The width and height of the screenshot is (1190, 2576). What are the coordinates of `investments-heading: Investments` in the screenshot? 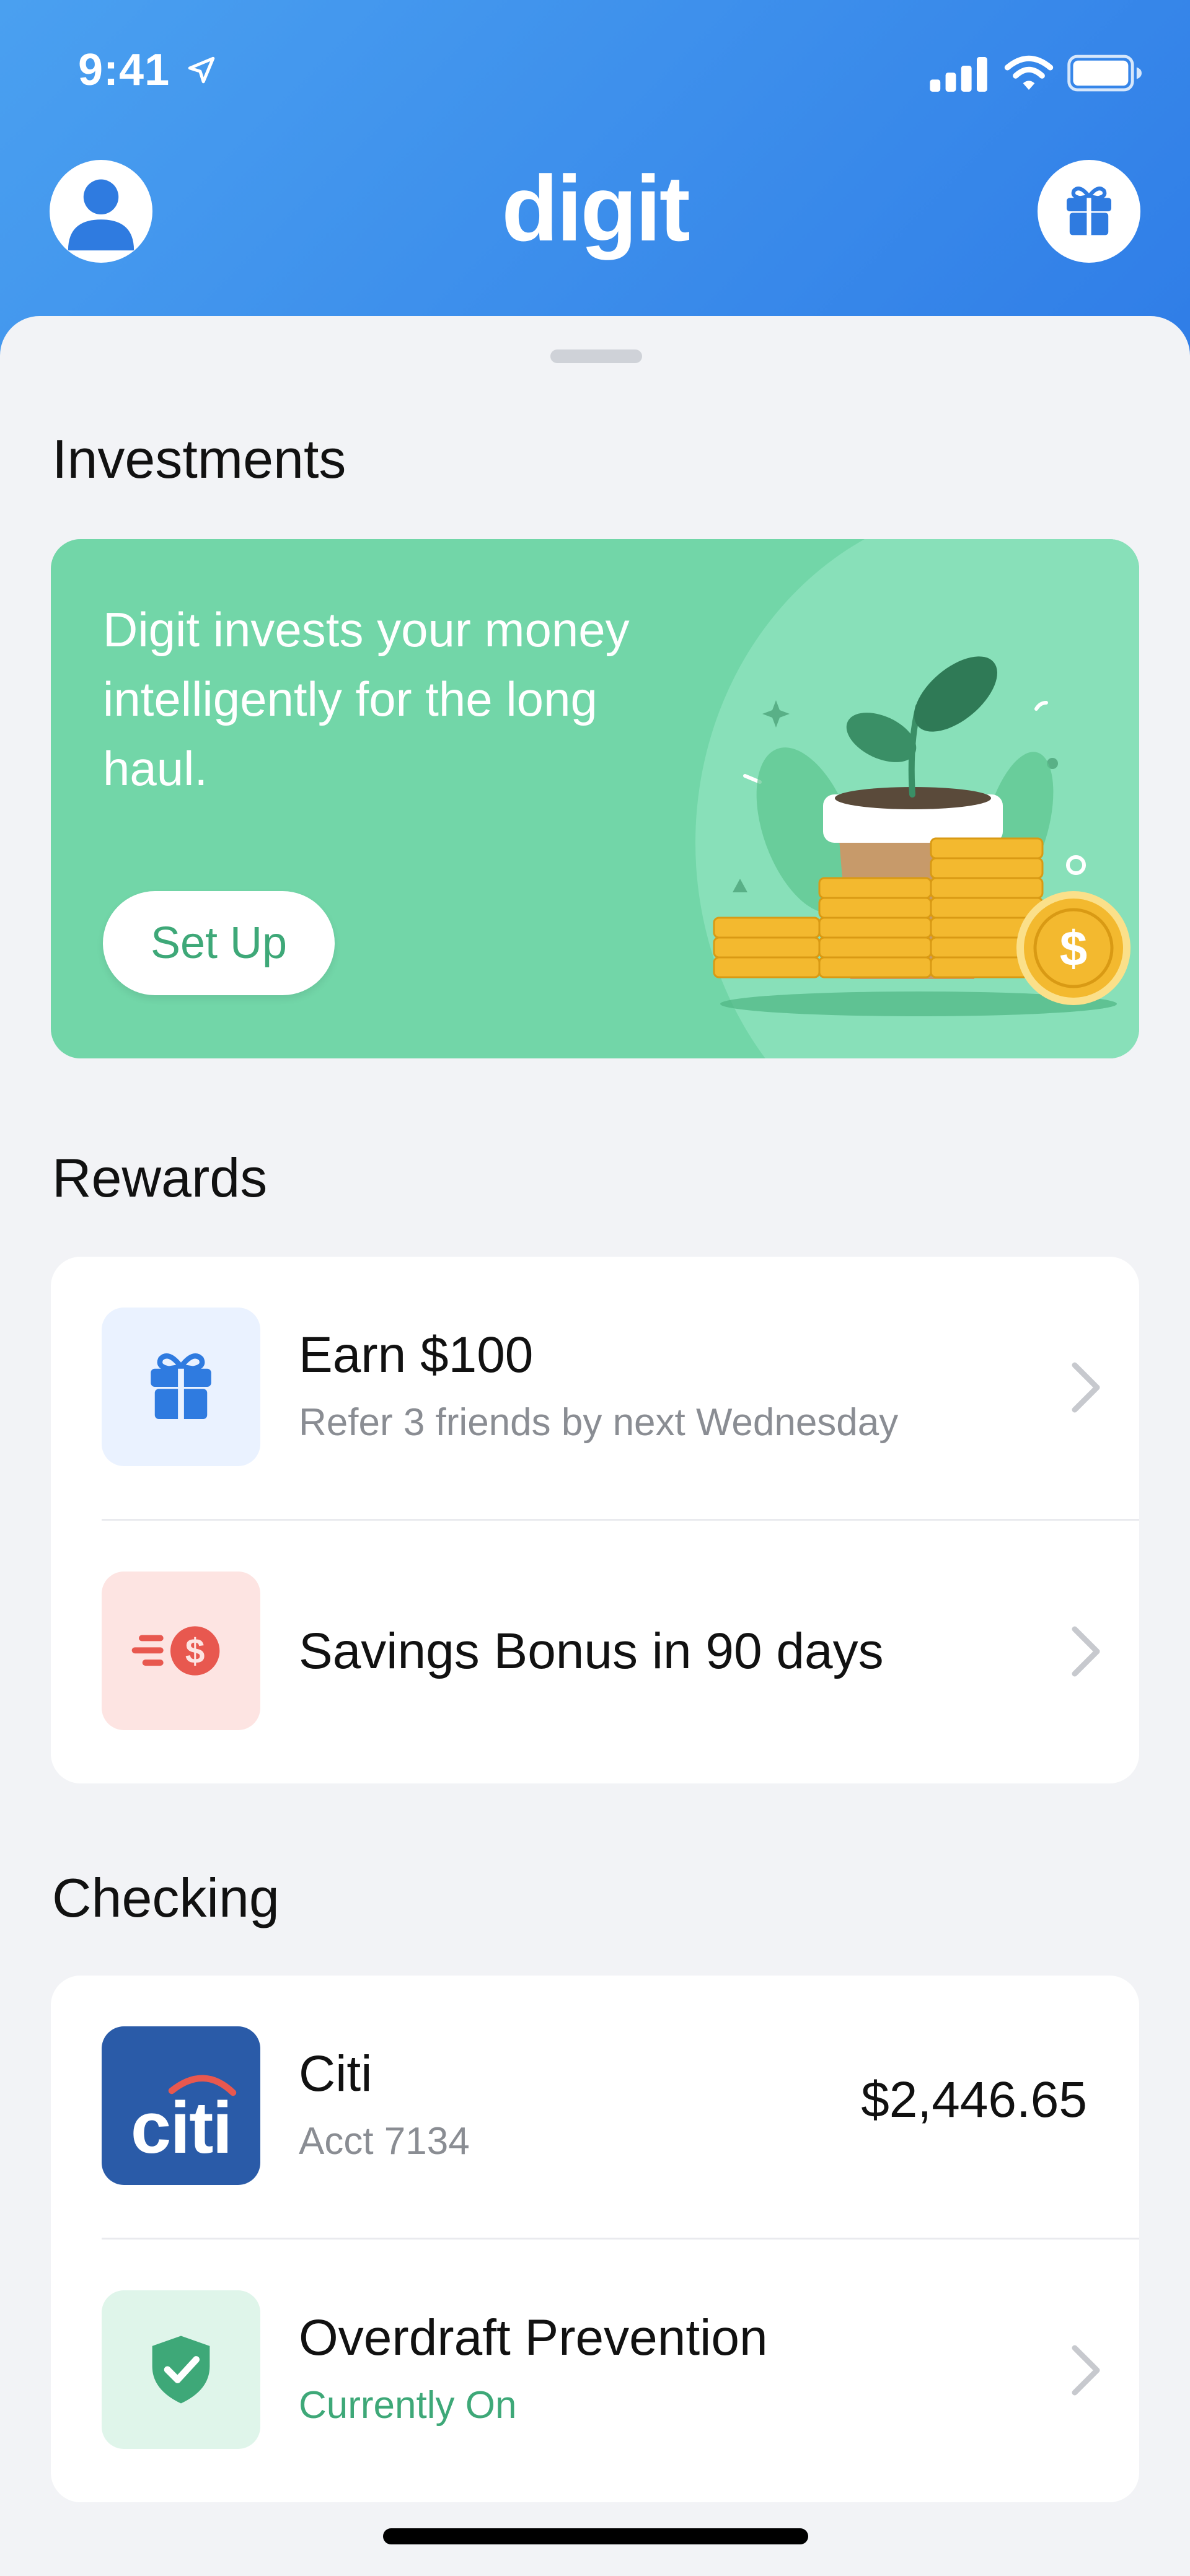 It's located at (199, 459).